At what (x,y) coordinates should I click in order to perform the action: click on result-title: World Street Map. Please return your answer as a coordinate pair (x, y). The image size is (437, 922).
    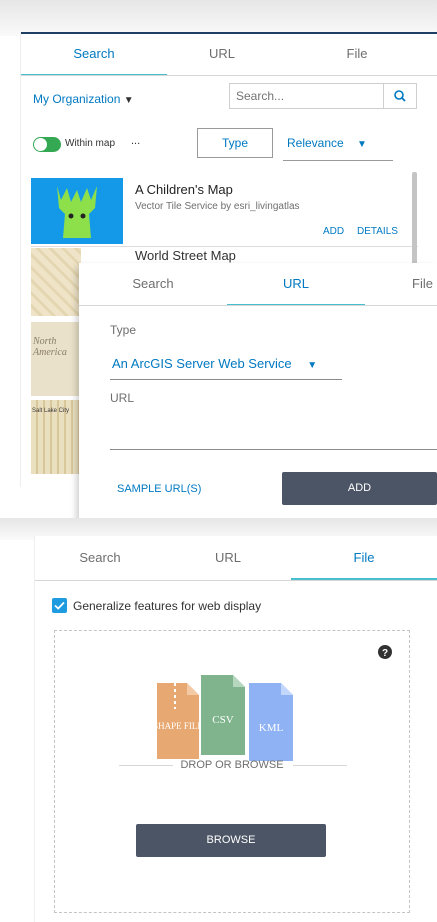
    Looking at the image, I should click on (185, 255).